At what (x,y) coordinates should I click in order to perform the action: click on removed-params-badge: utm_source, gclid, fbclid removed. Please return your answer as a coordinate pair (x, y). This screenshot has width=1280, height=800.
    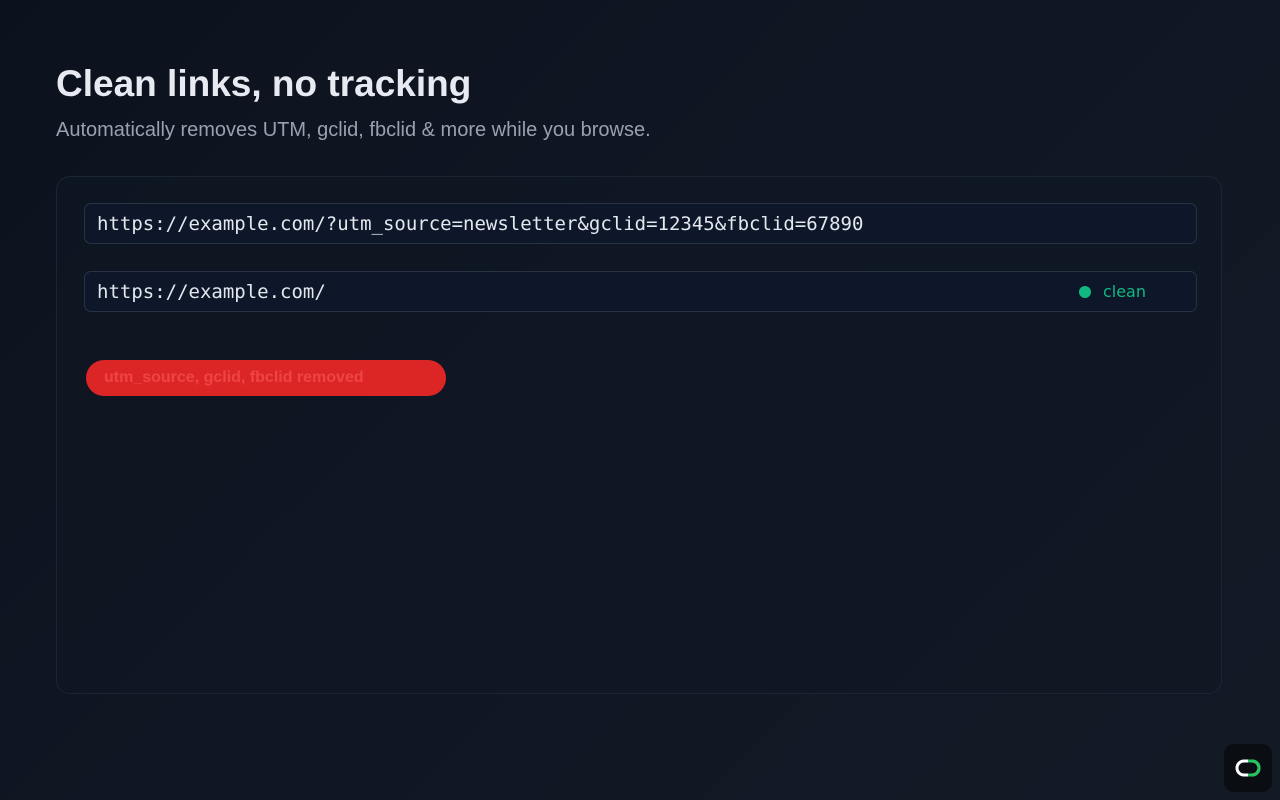
    Looking at the image, I should click on (266, 378).